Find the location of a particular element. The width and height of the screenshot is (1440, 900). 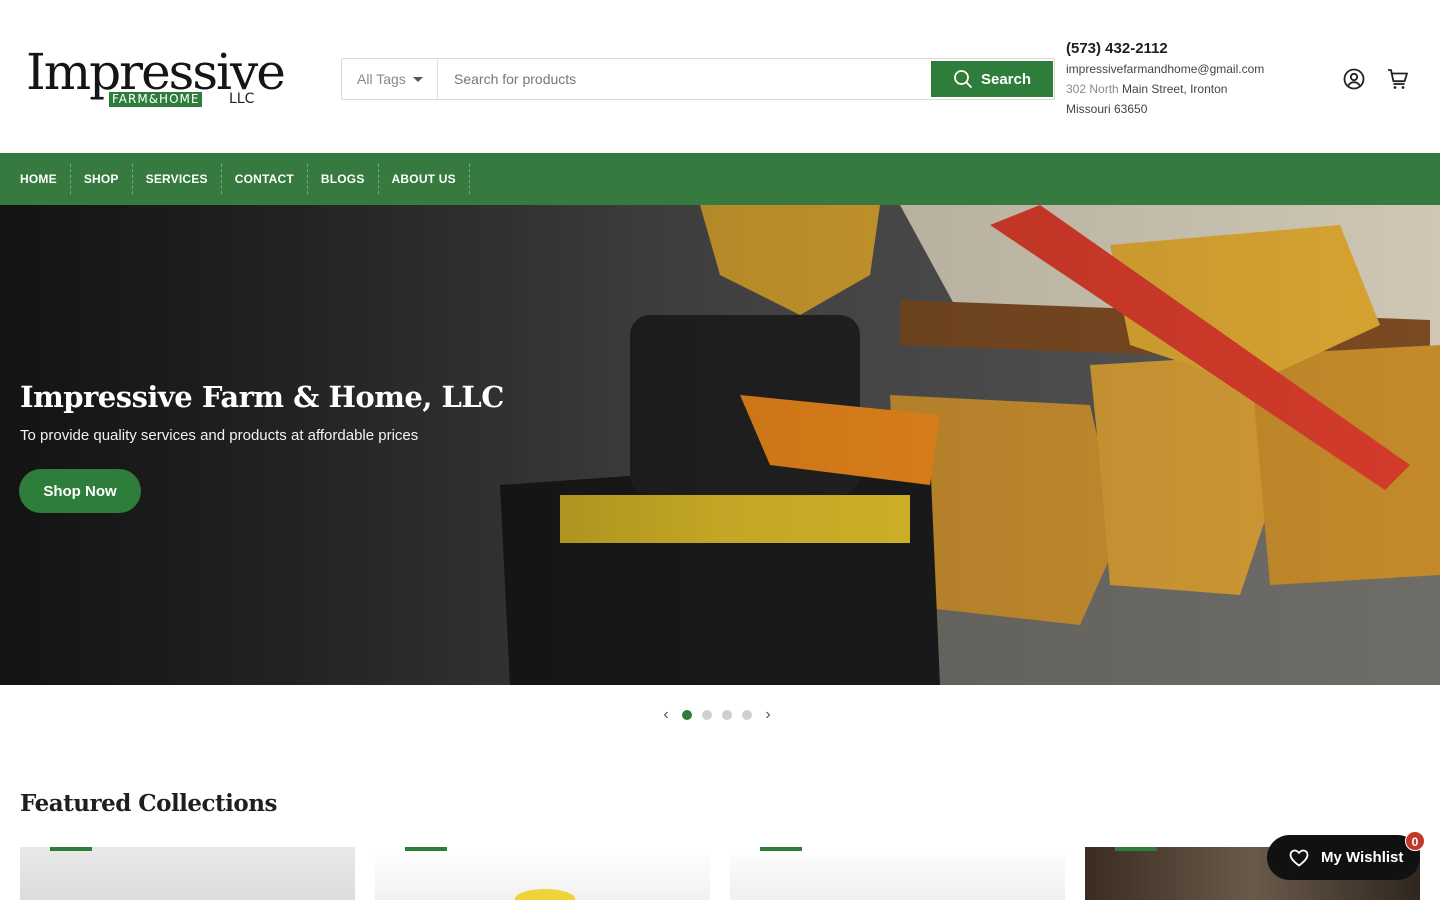

logo-suffix: LLC is located at coordinates (242, 99).